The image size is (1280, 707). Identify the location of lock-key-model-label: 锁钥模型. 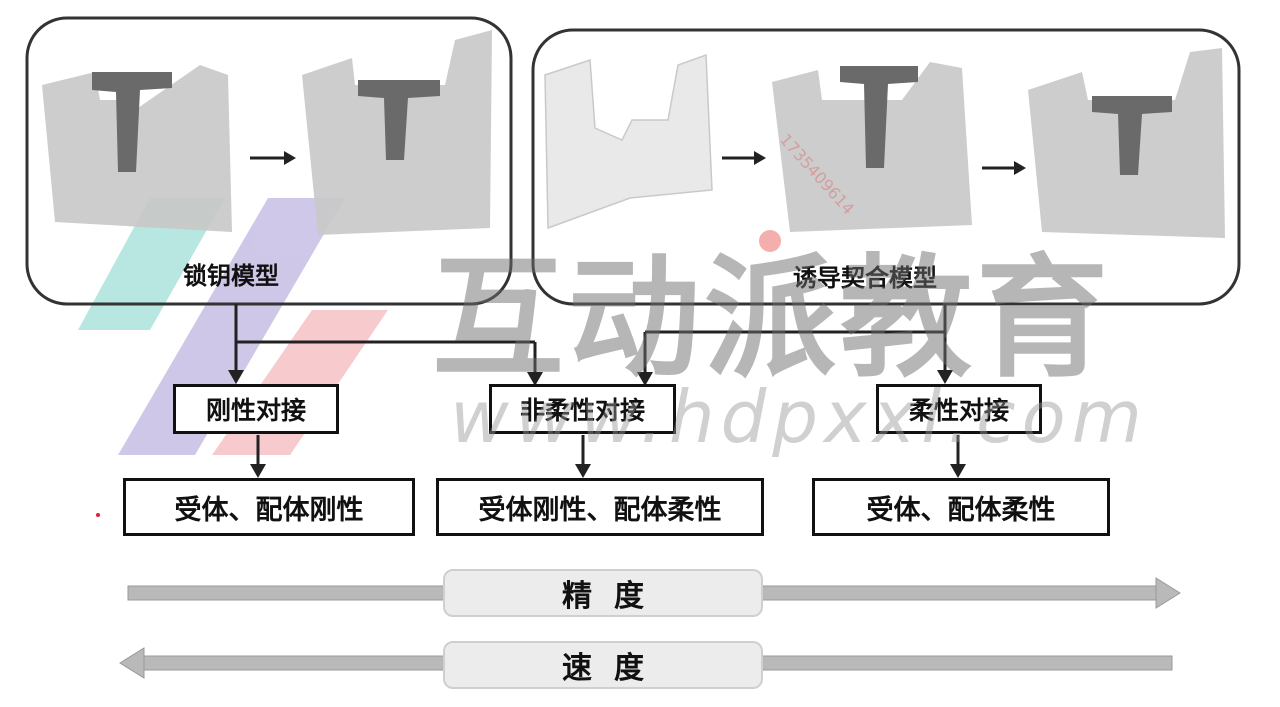
(231, 276).